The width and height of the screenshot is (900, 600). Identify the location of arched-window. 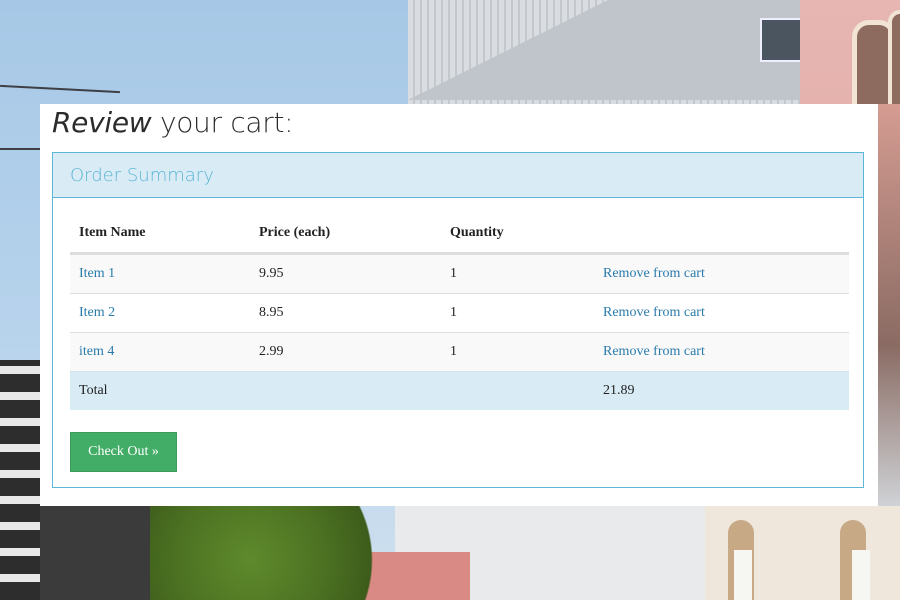
(894, 64).